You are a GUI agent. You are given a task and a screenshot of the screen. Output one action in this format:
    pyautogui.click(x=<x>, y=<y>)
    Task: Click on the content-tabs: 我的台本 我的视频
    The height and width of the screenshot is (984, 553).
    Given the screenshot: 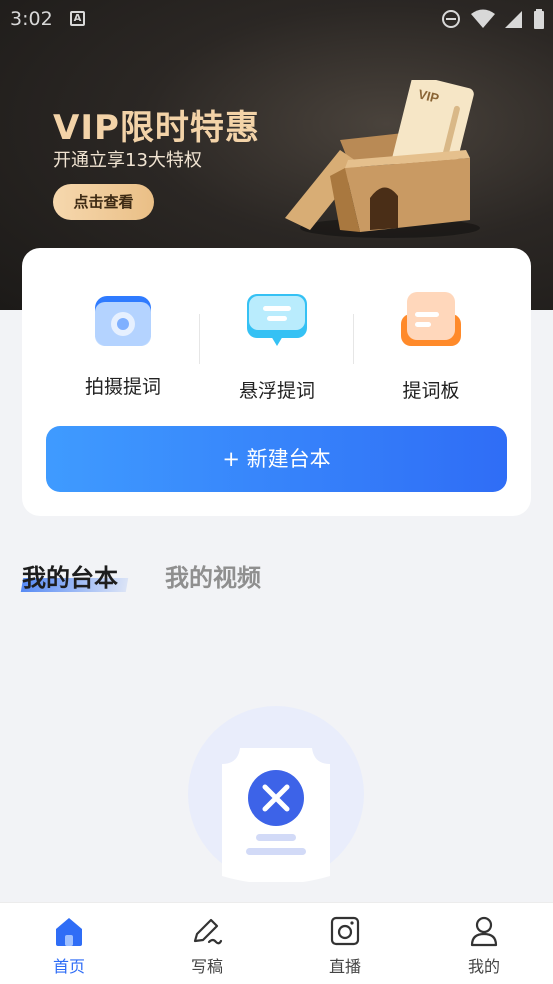 What is the action you would take?
    pyautogui.click(x=221, y=578)
    